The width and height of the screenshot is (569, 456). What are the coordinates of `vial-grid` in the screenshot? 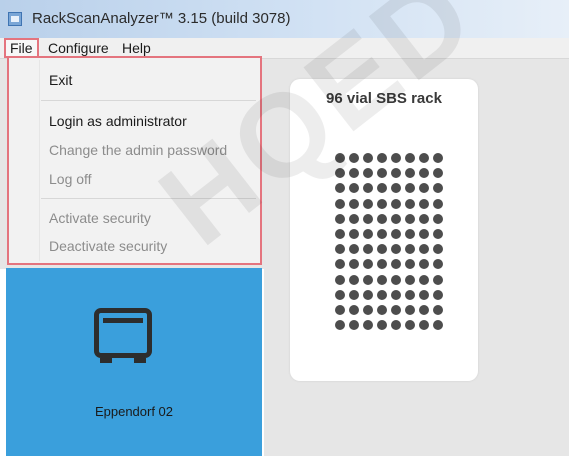 It's located at (390, 246).